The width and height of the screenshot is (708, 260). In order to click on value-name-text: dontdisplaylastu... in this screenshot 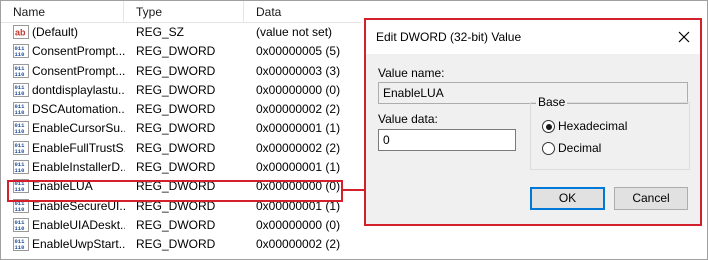, I will do `click(78, 89)`.